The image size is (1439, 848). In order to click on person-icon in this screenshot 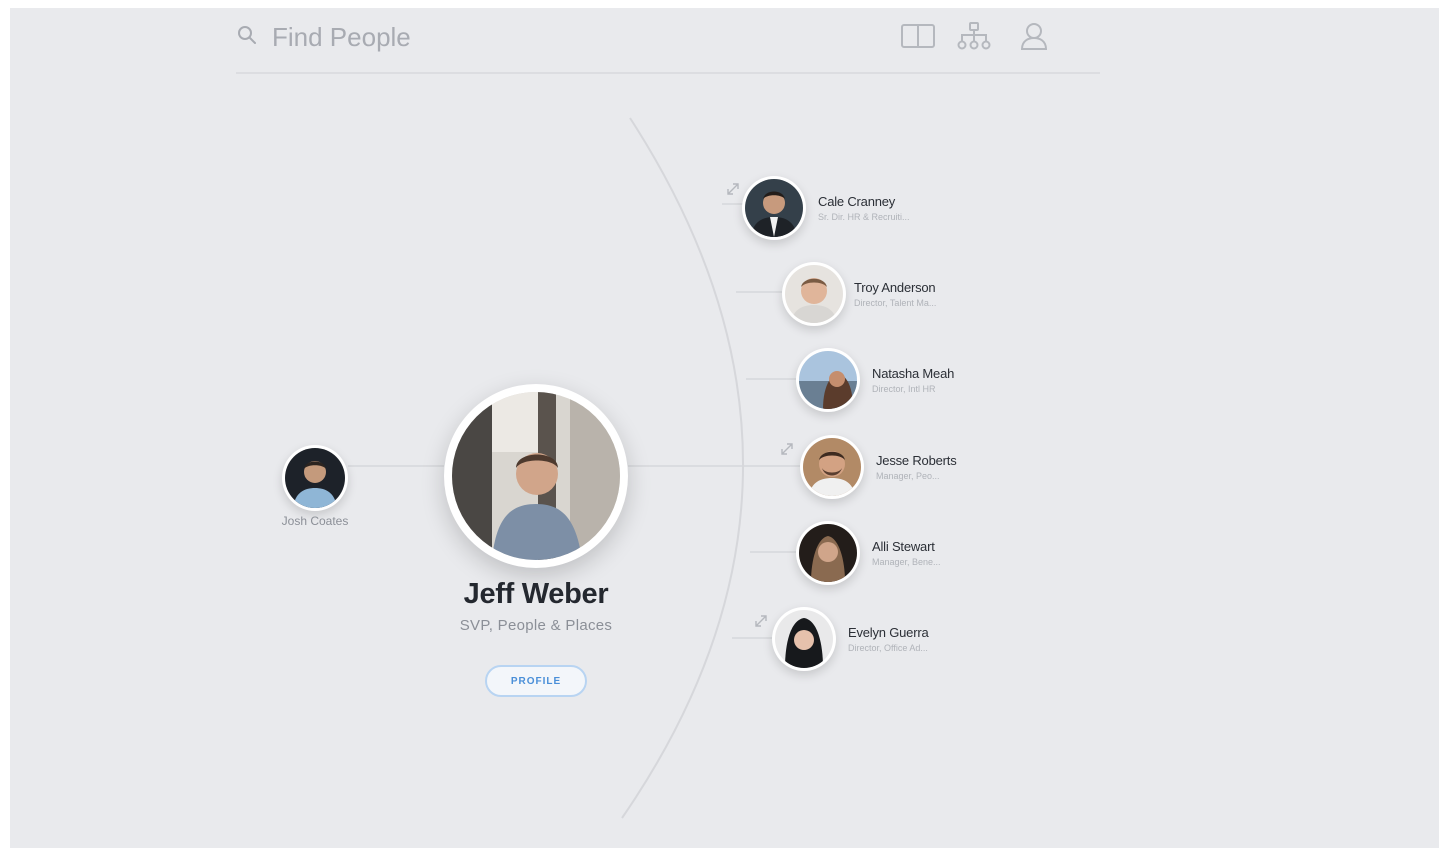, I will do `click(1034, 38)`.